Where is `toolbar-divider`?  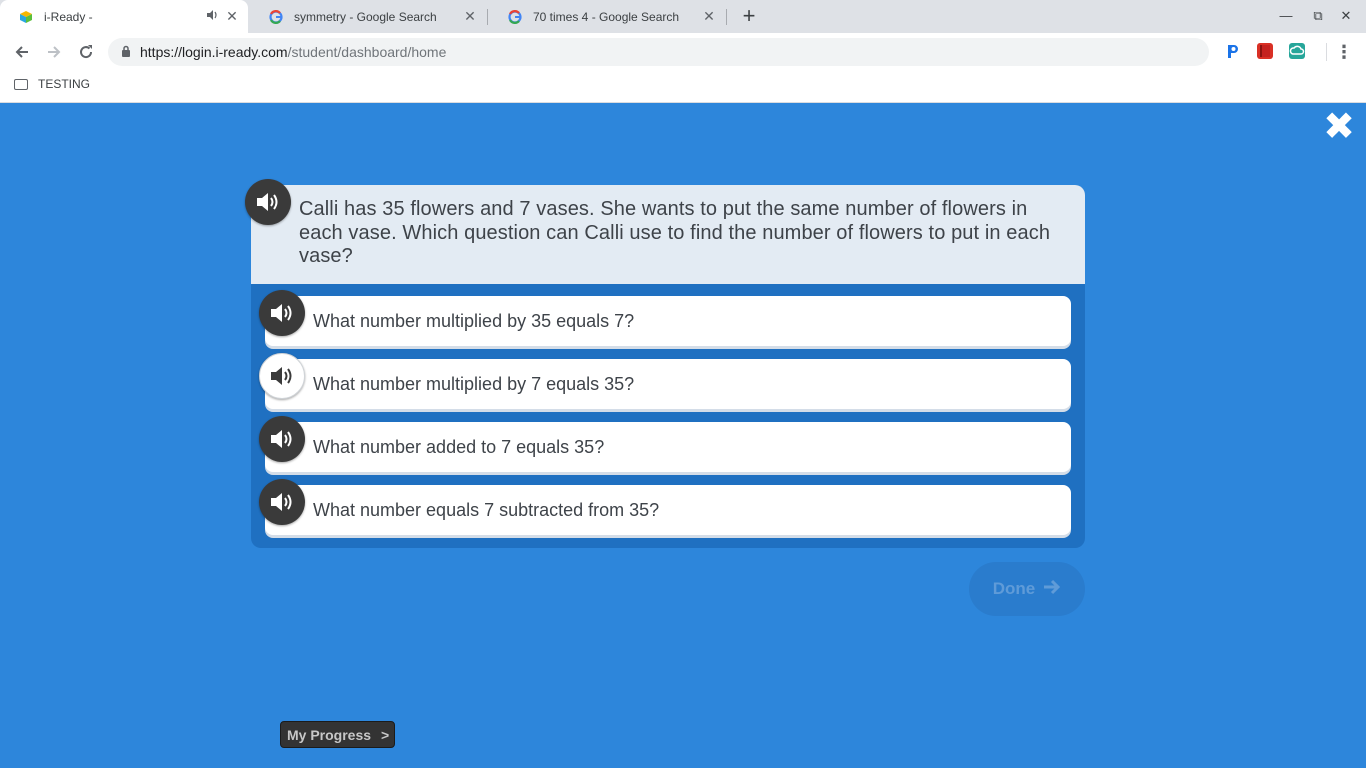
toolbar-divider is located at coordinates (1326, 52).